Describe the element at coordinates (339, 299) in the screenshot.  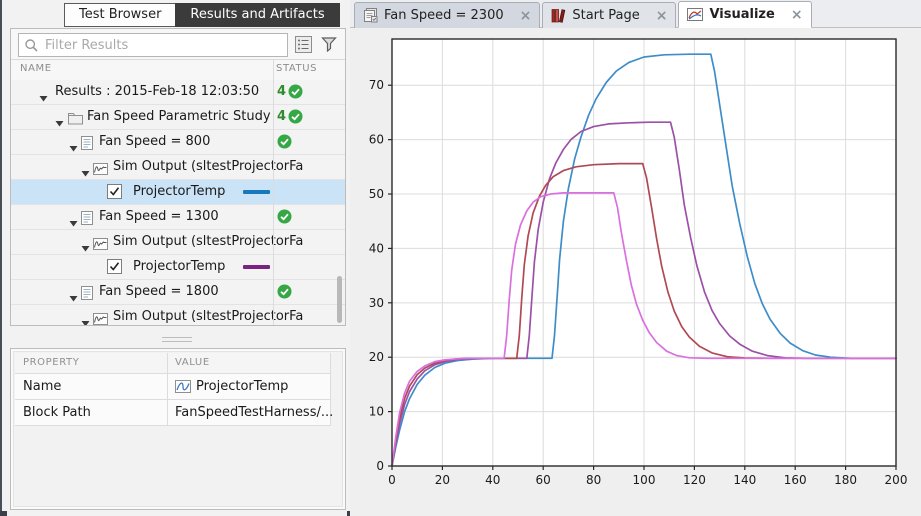
I see `scrollbar-thumb` at that location.